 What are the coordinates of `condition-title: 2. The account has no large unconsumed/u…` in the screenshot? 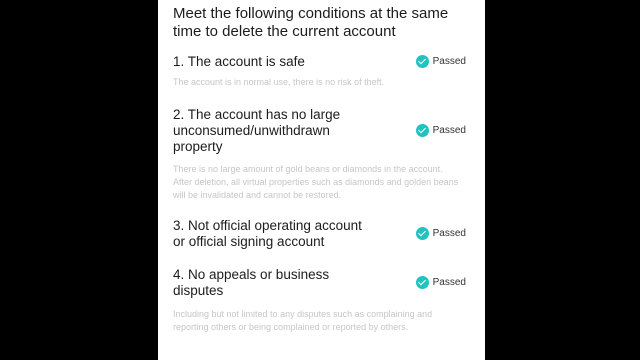 It's located at (257, 130).